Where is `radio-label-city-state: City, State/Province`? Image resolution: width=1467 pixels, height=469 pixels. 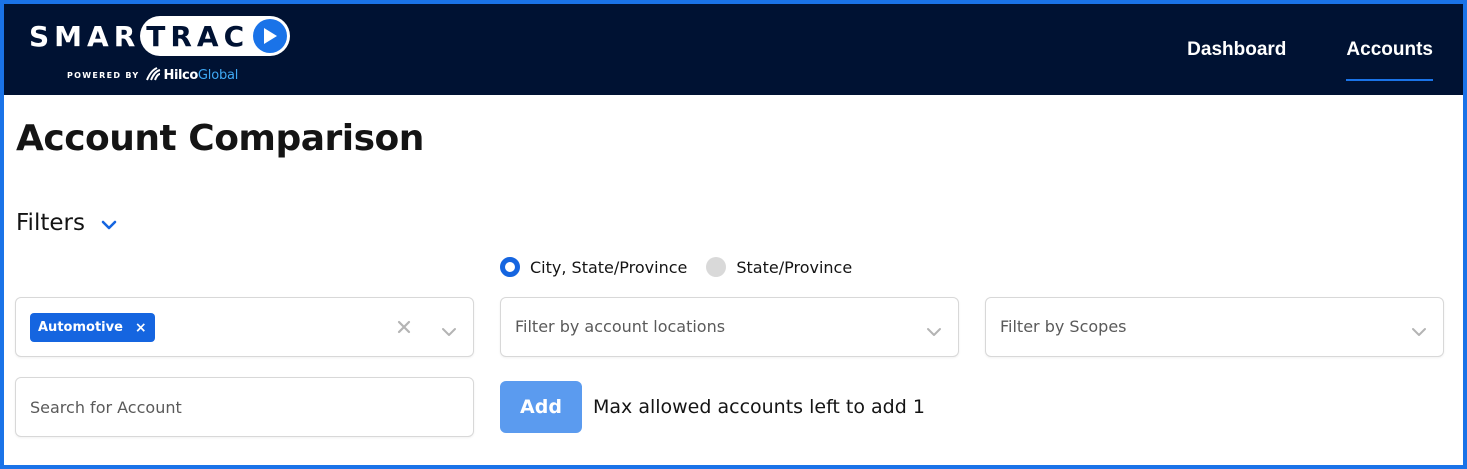
radio-label-city-state: City, State/Province is located at coordinates (609, 267).